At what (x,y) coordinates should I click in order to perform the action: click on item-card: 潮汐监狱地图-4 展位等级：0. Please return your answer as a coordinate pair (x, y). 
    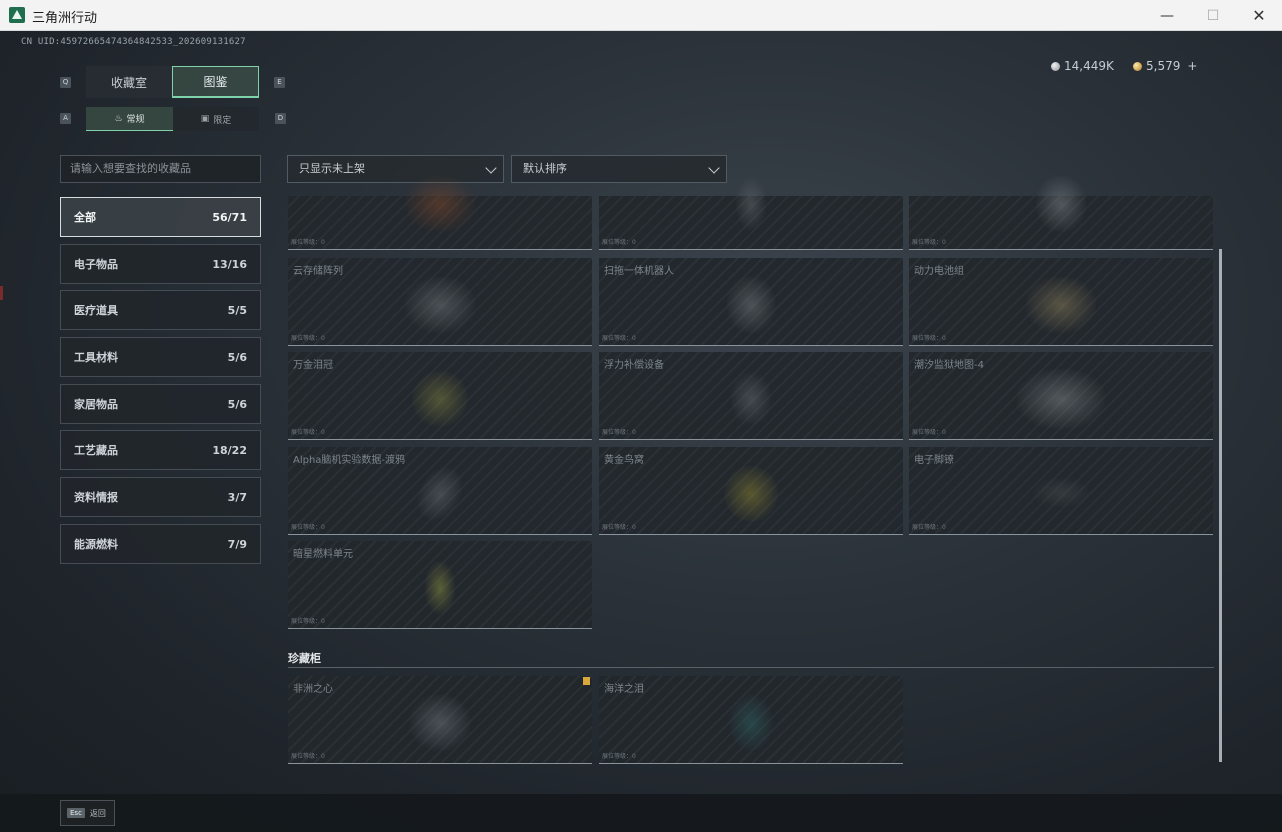
    Looking at the image, I should click on (1061, 396).